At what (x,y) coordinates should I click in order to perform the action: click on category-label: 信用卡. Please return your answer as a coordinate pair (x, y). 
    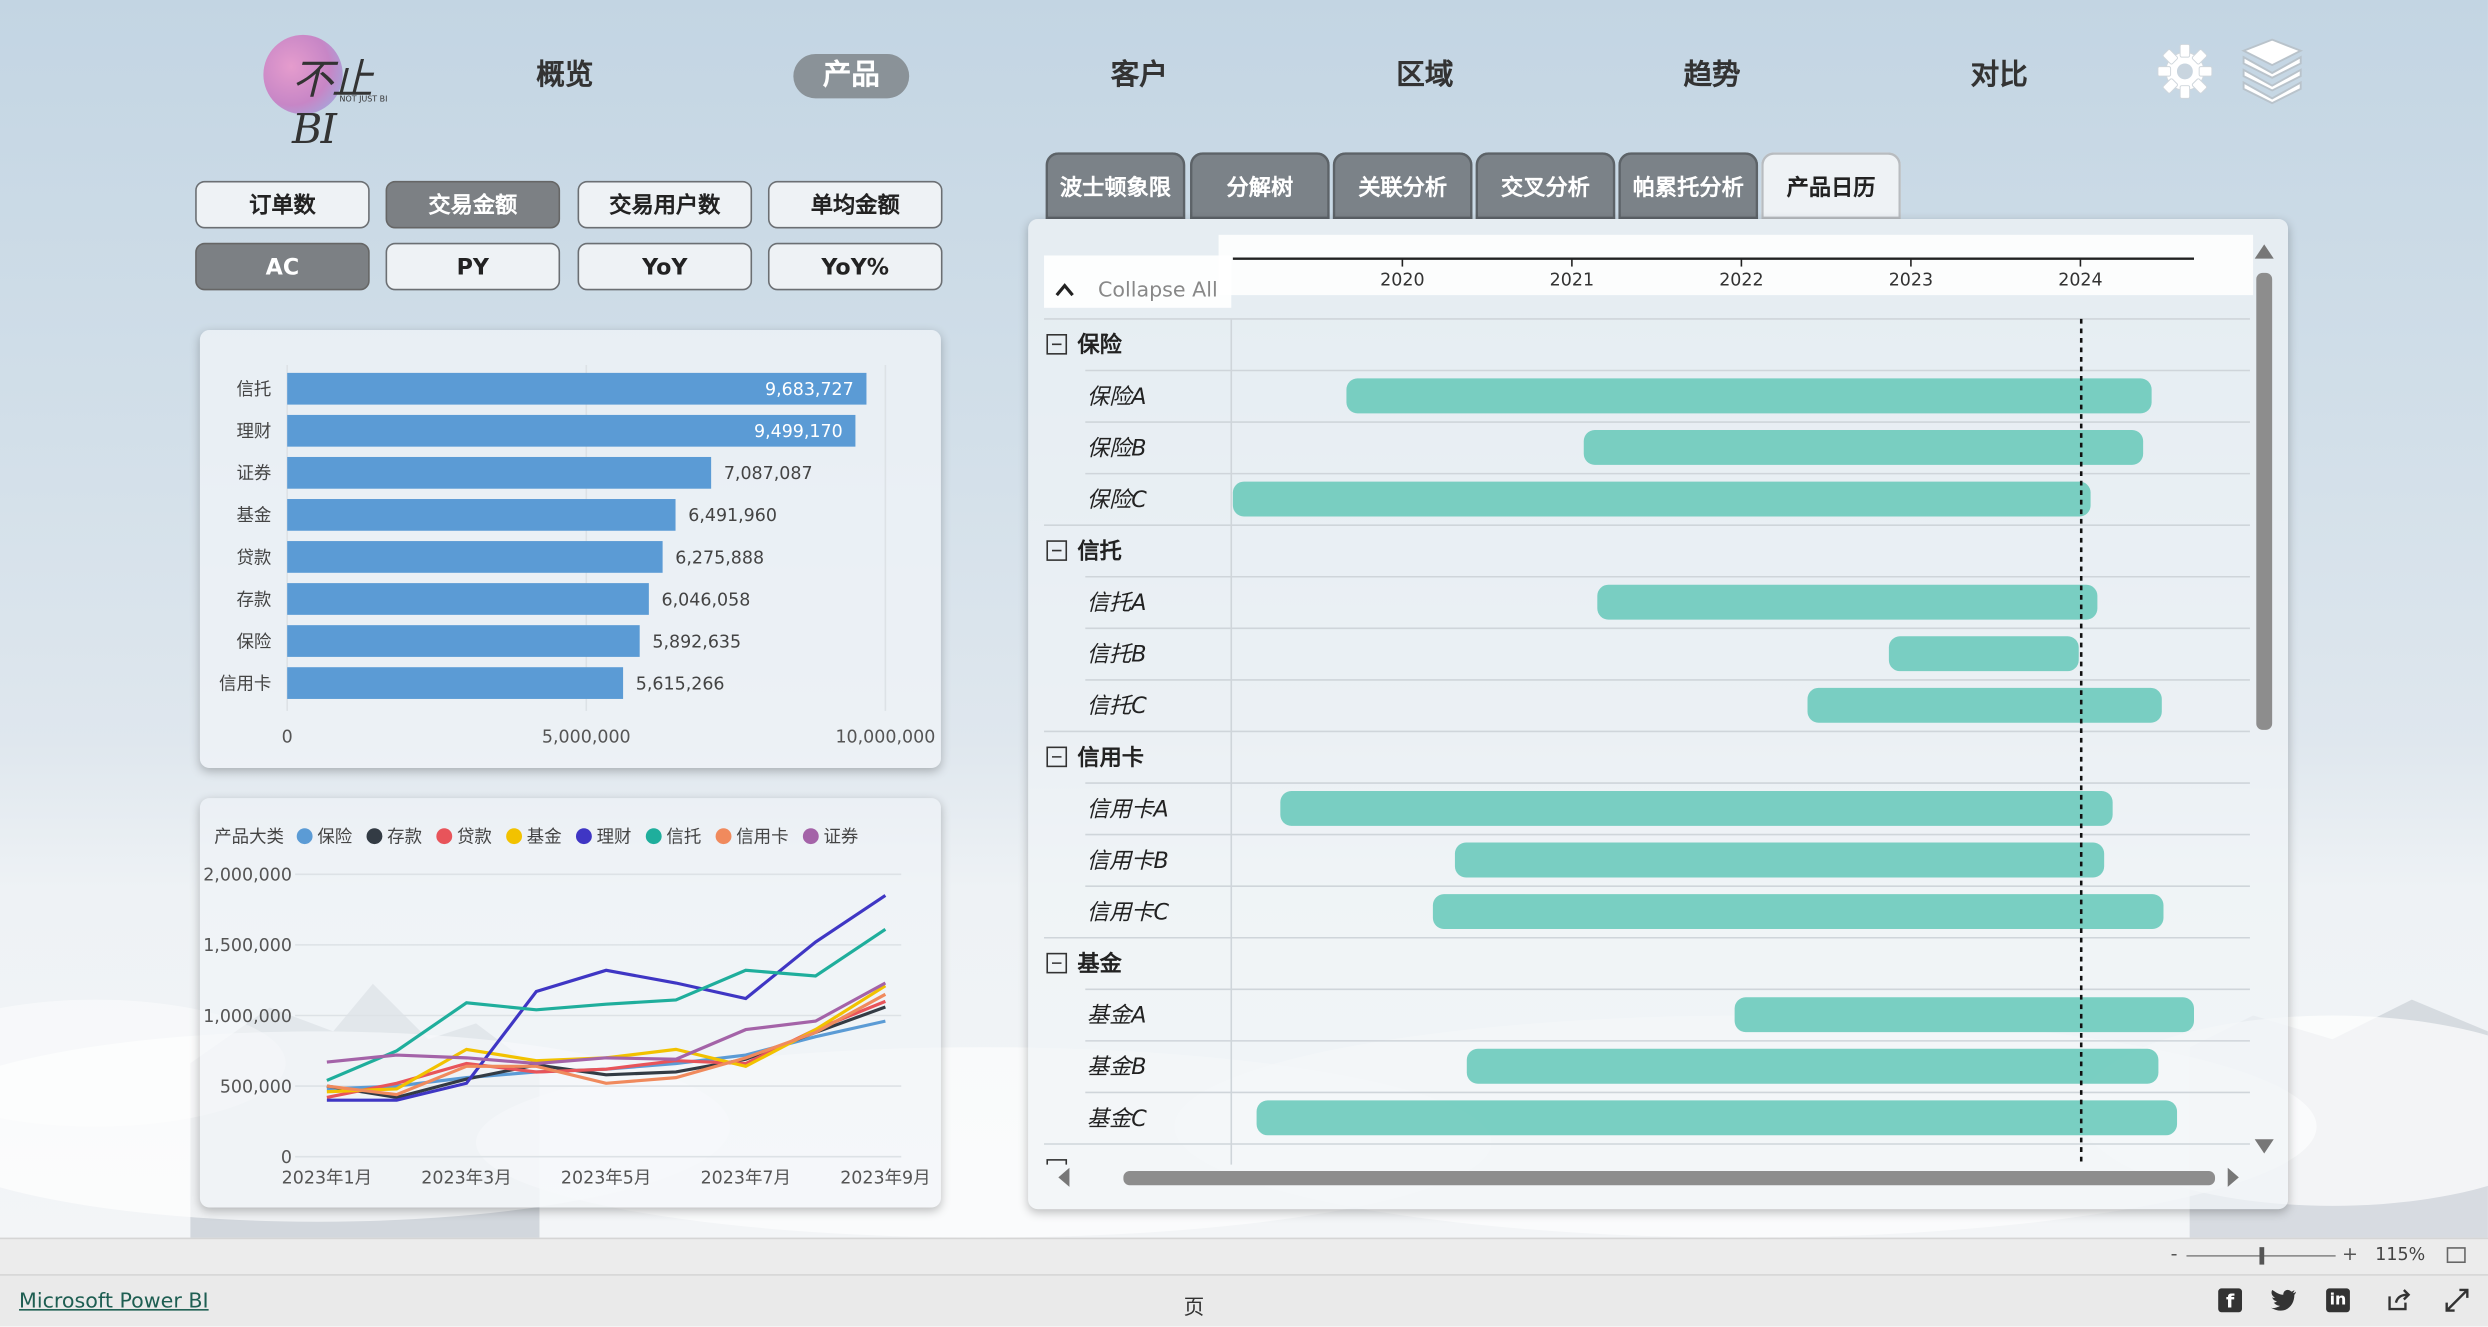
    Looking at the image, I should click on (245, 684).